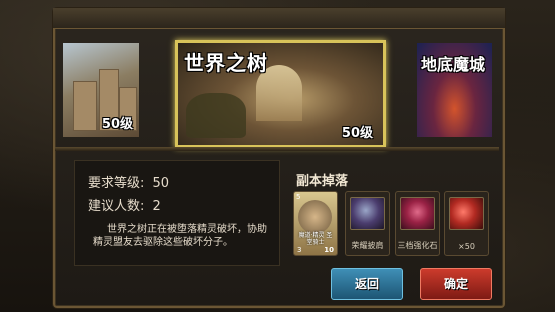 This screenshot has height=312, width=555. I want to click on drop-item-stone: 三档强化石, so click(417, 223).